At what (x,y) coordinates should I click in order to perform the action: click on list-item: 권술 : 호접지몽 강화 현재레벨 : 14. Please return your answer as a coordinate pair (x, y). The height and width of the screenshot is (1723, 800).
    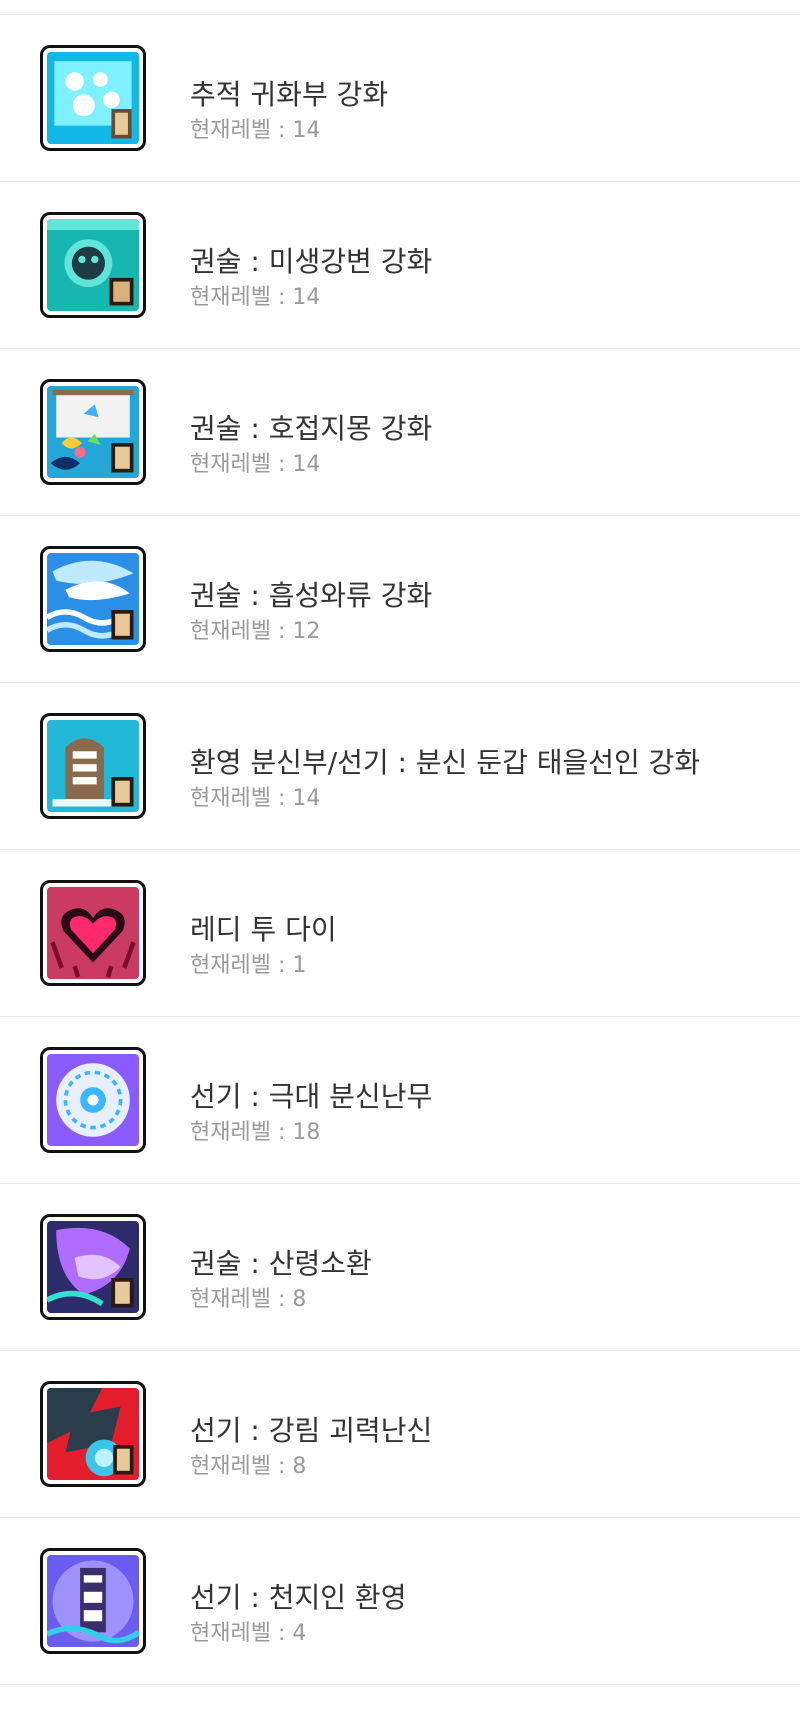
    Looking at the image, I should click on (400, 432).